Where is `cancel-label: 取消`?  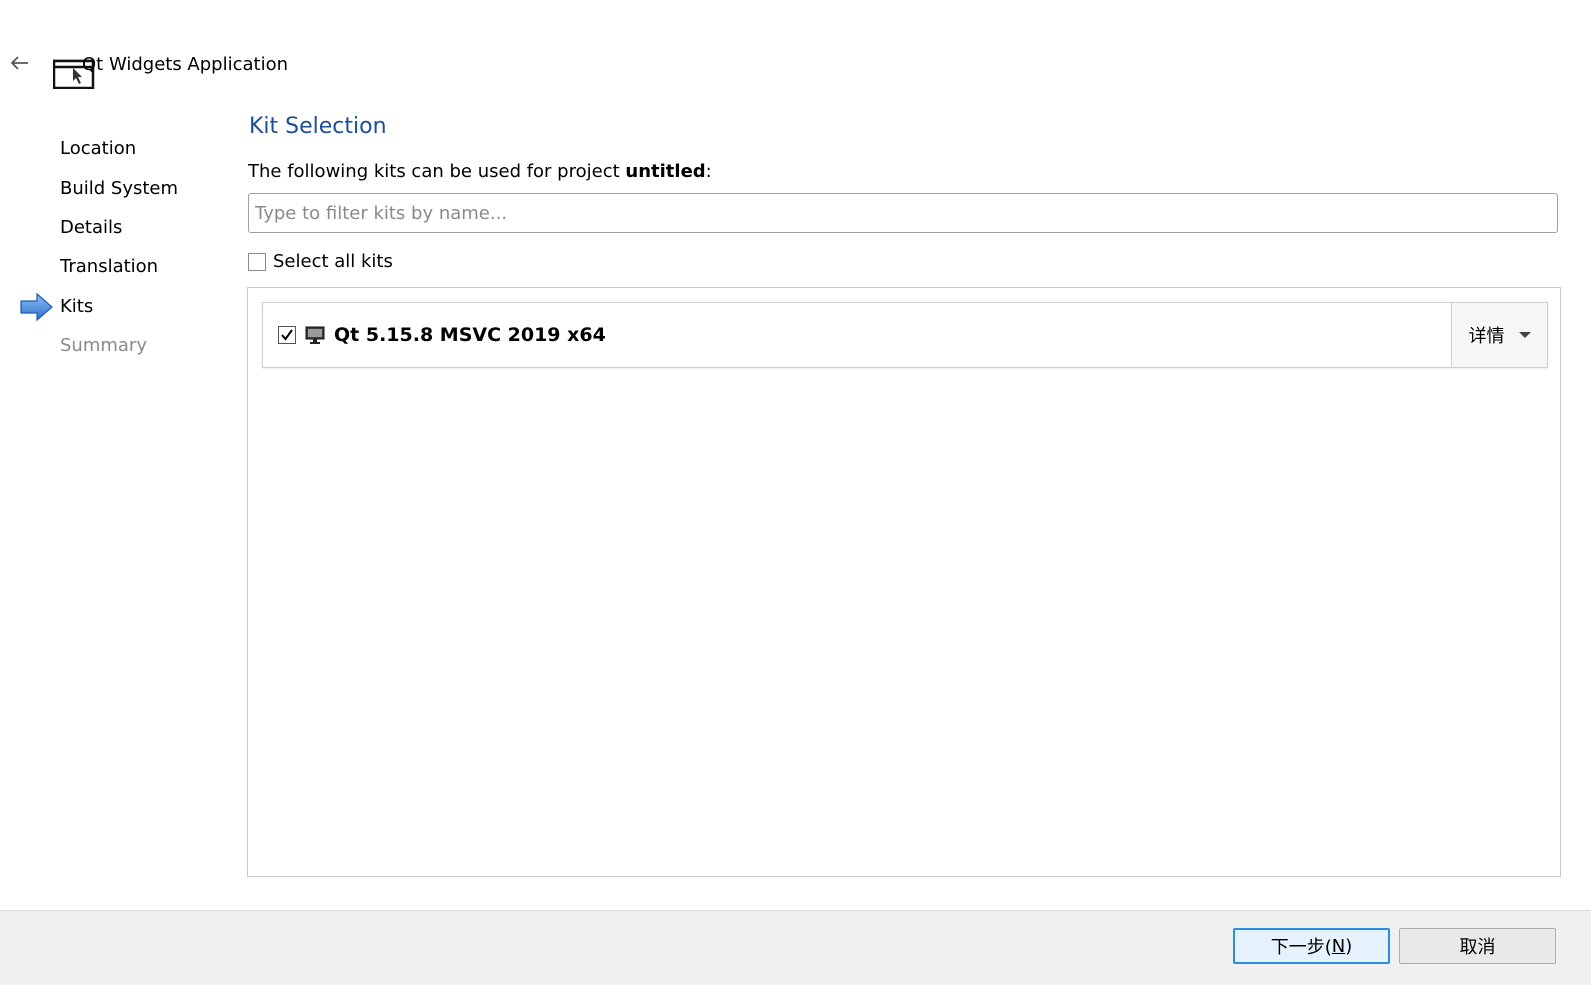 cancel-label: 取消 is located at coordinates (1477, 947).